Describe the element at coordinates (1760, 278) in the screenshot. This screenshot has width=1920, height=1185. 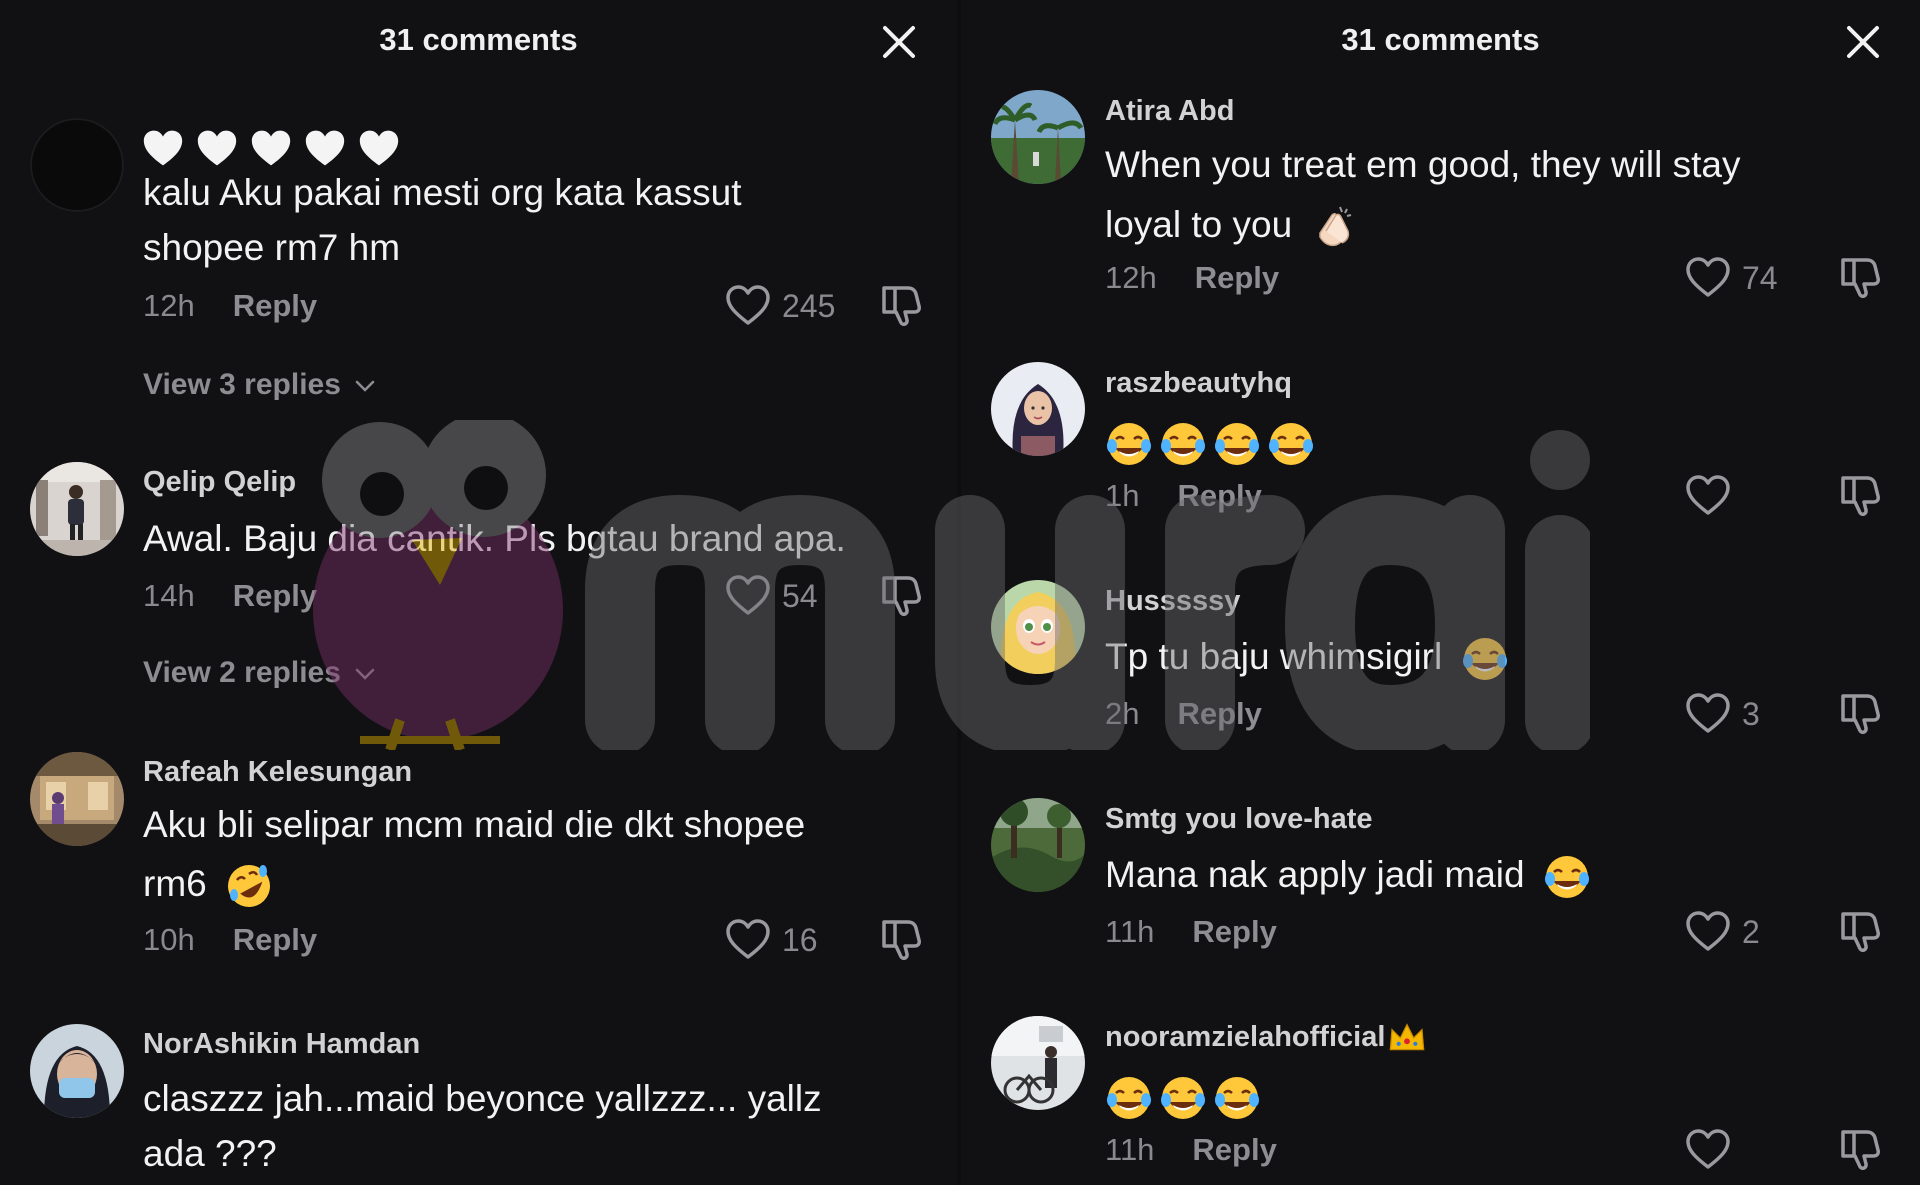
I see `like-count: 74` at that location.